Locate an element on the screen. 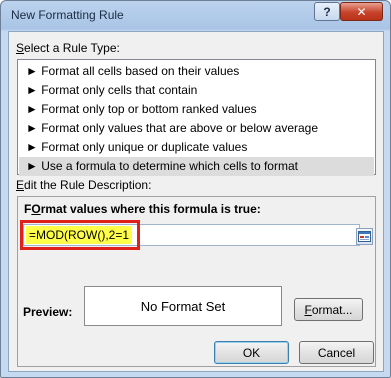 The image size is (391, 378). ok-button: OK is located at coordinates (251, 352).